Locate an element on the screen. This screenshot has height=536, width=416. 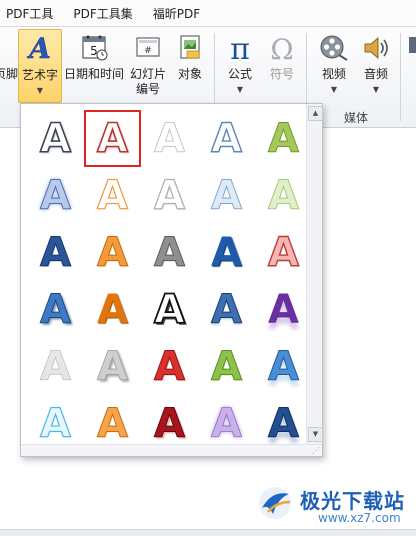
footer-button: 页脚 is located at coordinates (9, 75).